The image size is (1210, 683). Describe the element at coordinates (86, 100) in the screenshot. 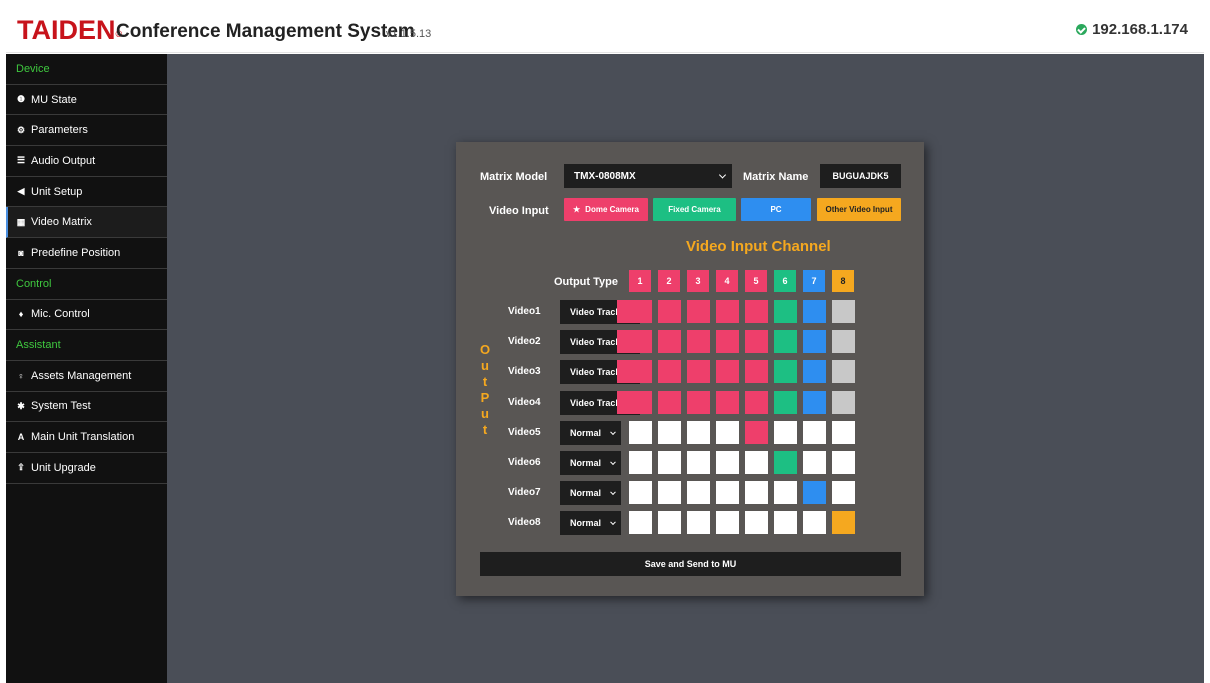

I see `sidebar-item: ❶ MU State` at that location.